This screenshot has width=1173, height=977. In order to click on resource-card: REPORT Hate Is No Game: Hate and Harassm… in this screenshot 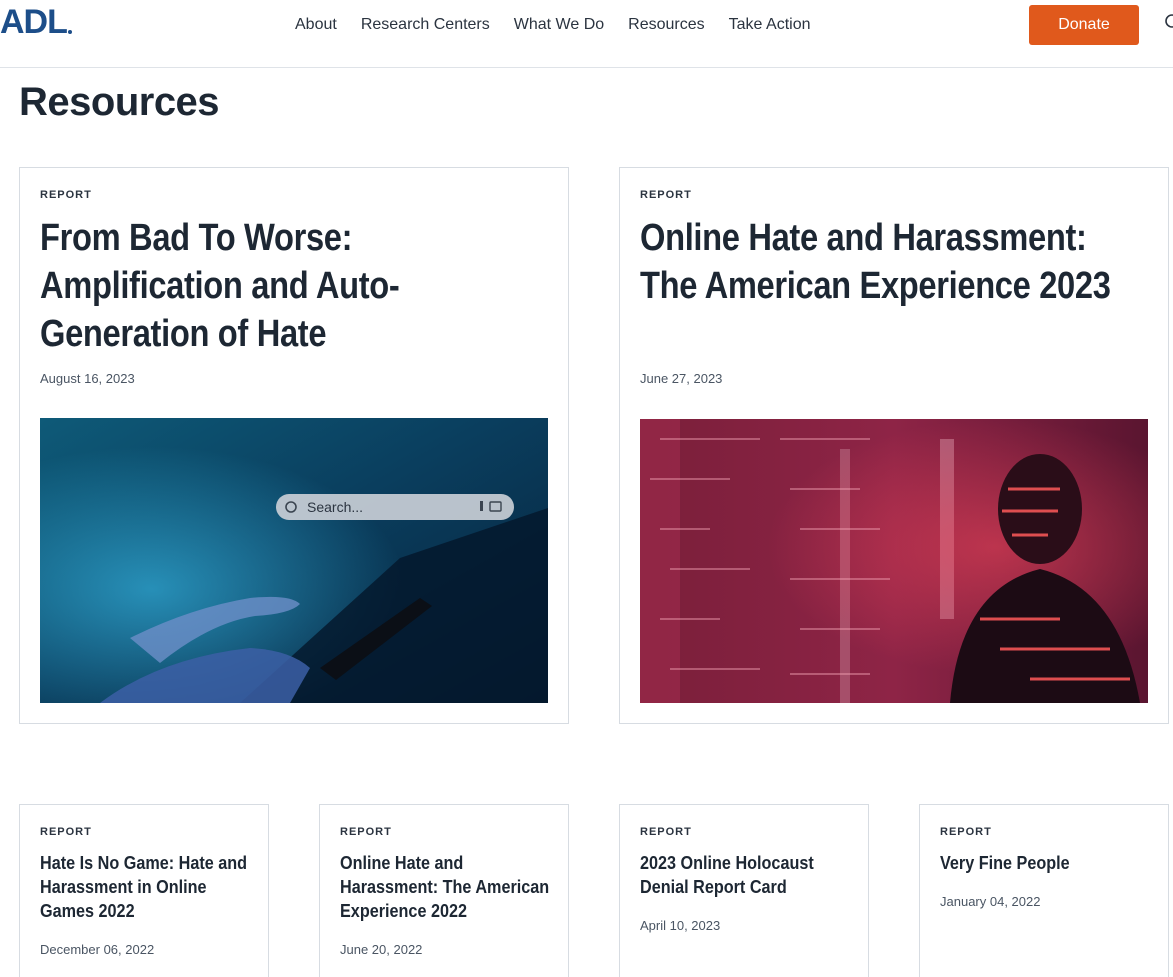, I will do `click(144, 890)`.